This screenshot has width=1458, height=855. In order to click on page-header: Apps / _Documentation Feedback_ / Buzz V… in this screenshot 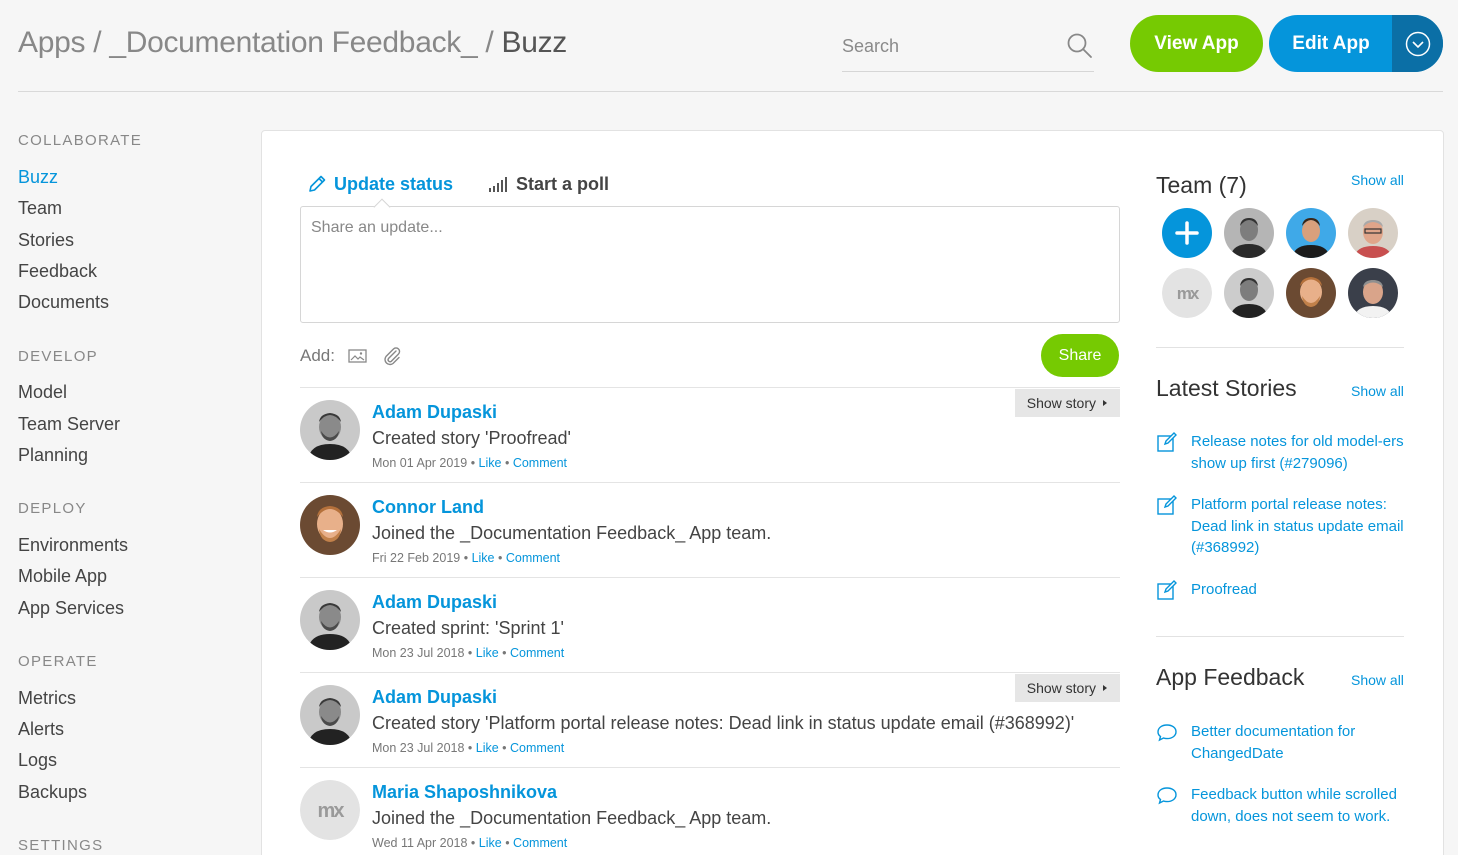, I will do `click(729, 46)`.